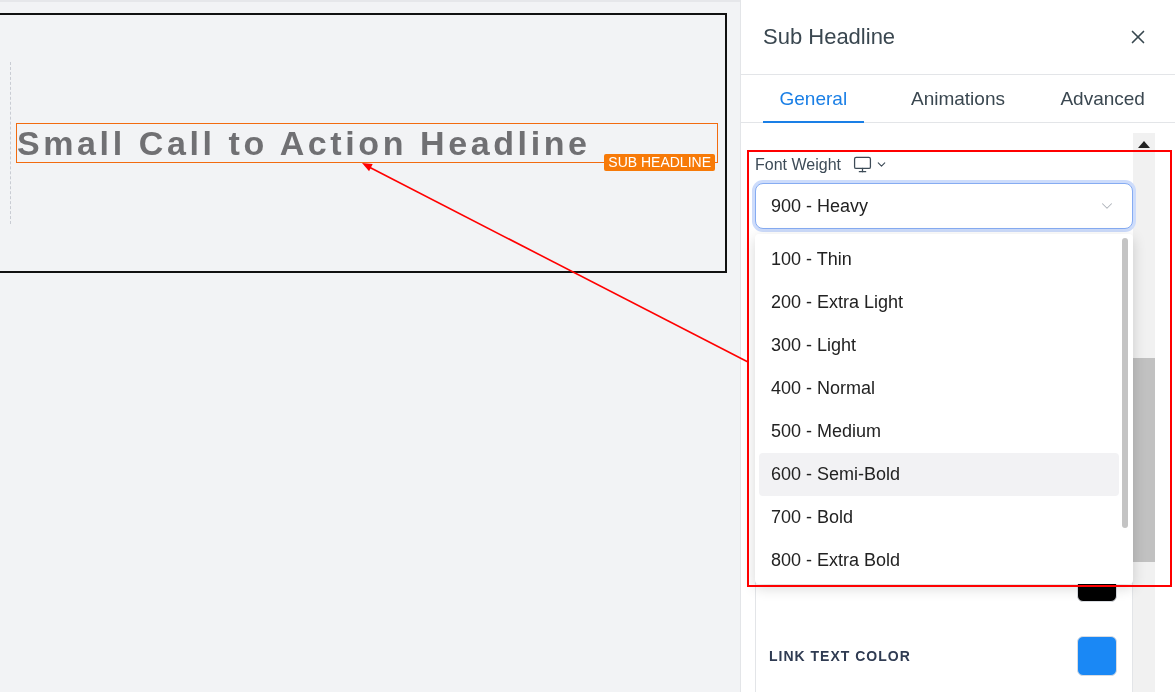  I want to click on tab: Advanced, so click(1102, 99).